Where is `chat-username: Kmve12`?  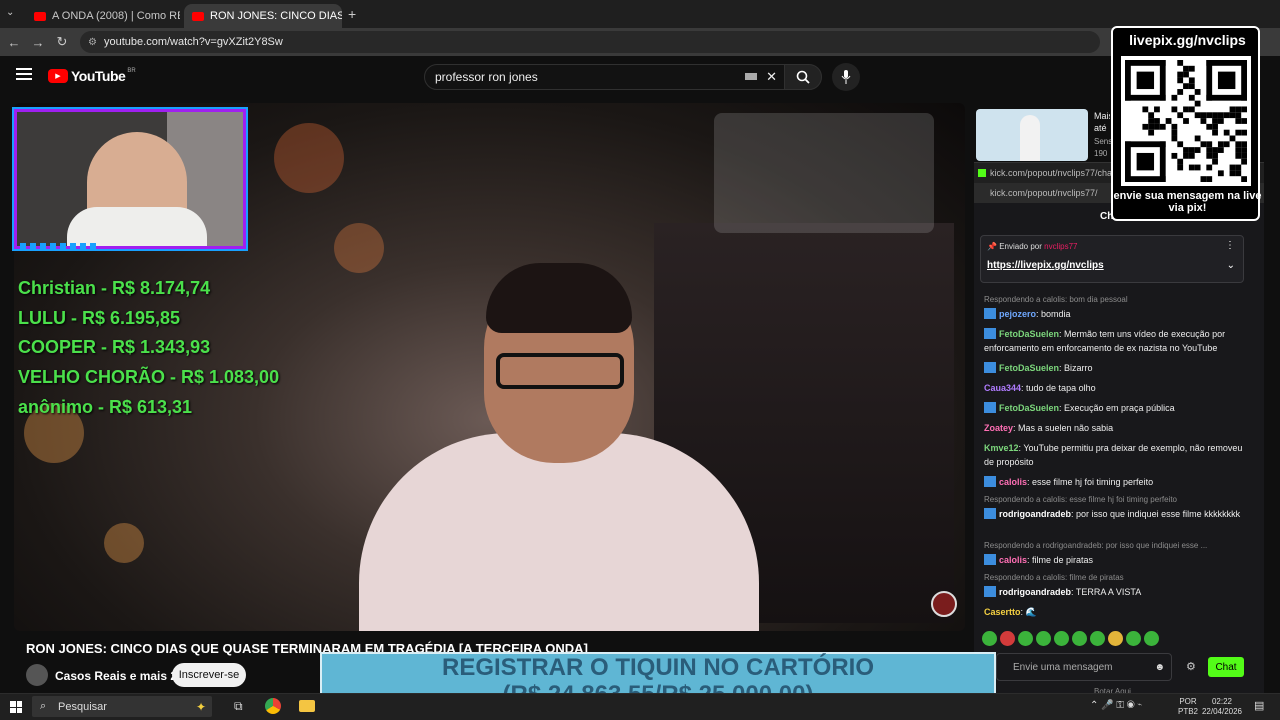 chat-username: Kmve12 is located at coordinates (1001, 448).